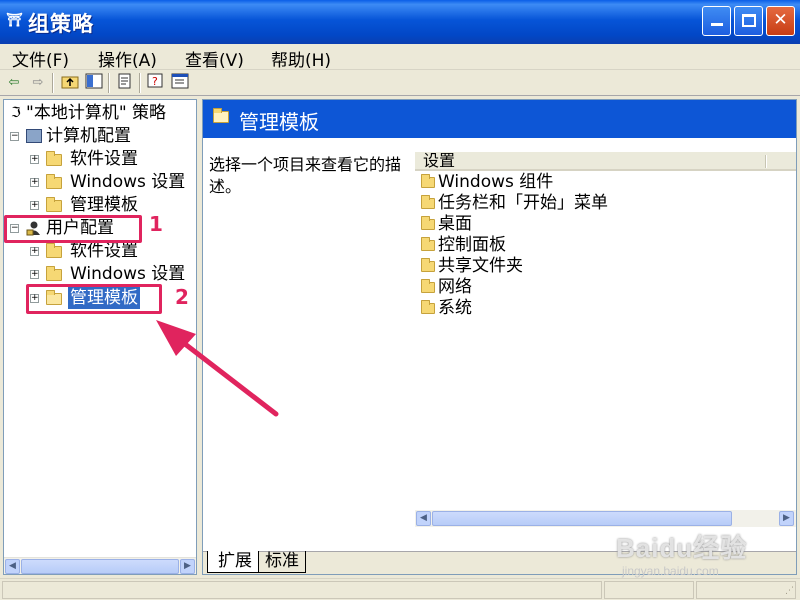 The width and height of the screenshot is (800, 600). What do you see at coordinates (125, 83) in the screenshot?
I see `export-list-icon` at bounding box center [125, 83].